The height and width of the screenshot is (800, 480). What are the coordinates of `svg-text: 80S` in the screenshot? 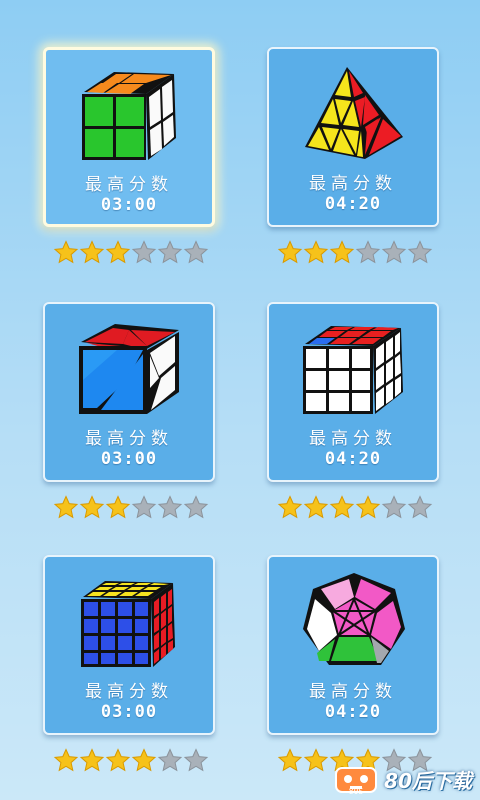 It's located at (356, 790).